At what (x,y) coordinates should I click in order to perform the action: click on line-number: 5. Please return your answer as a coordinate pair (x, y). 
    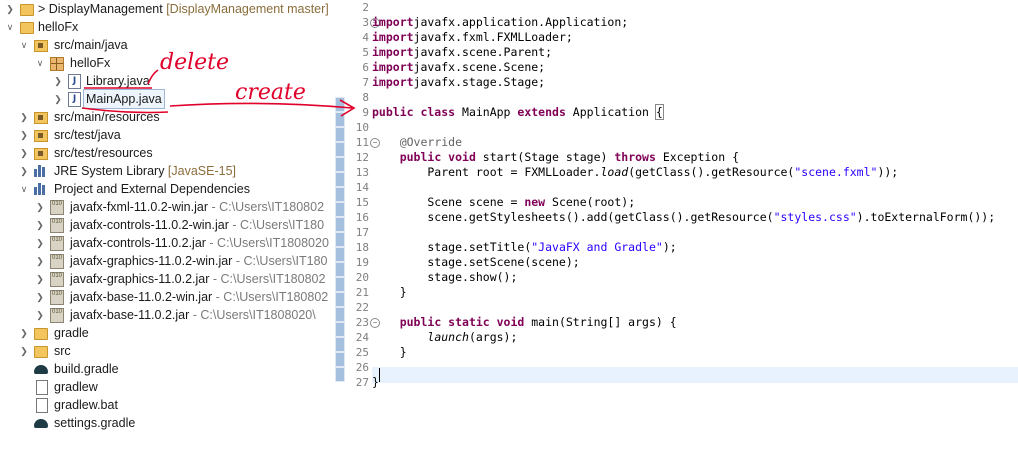
    Looking at the image, I should click on (365, 52).